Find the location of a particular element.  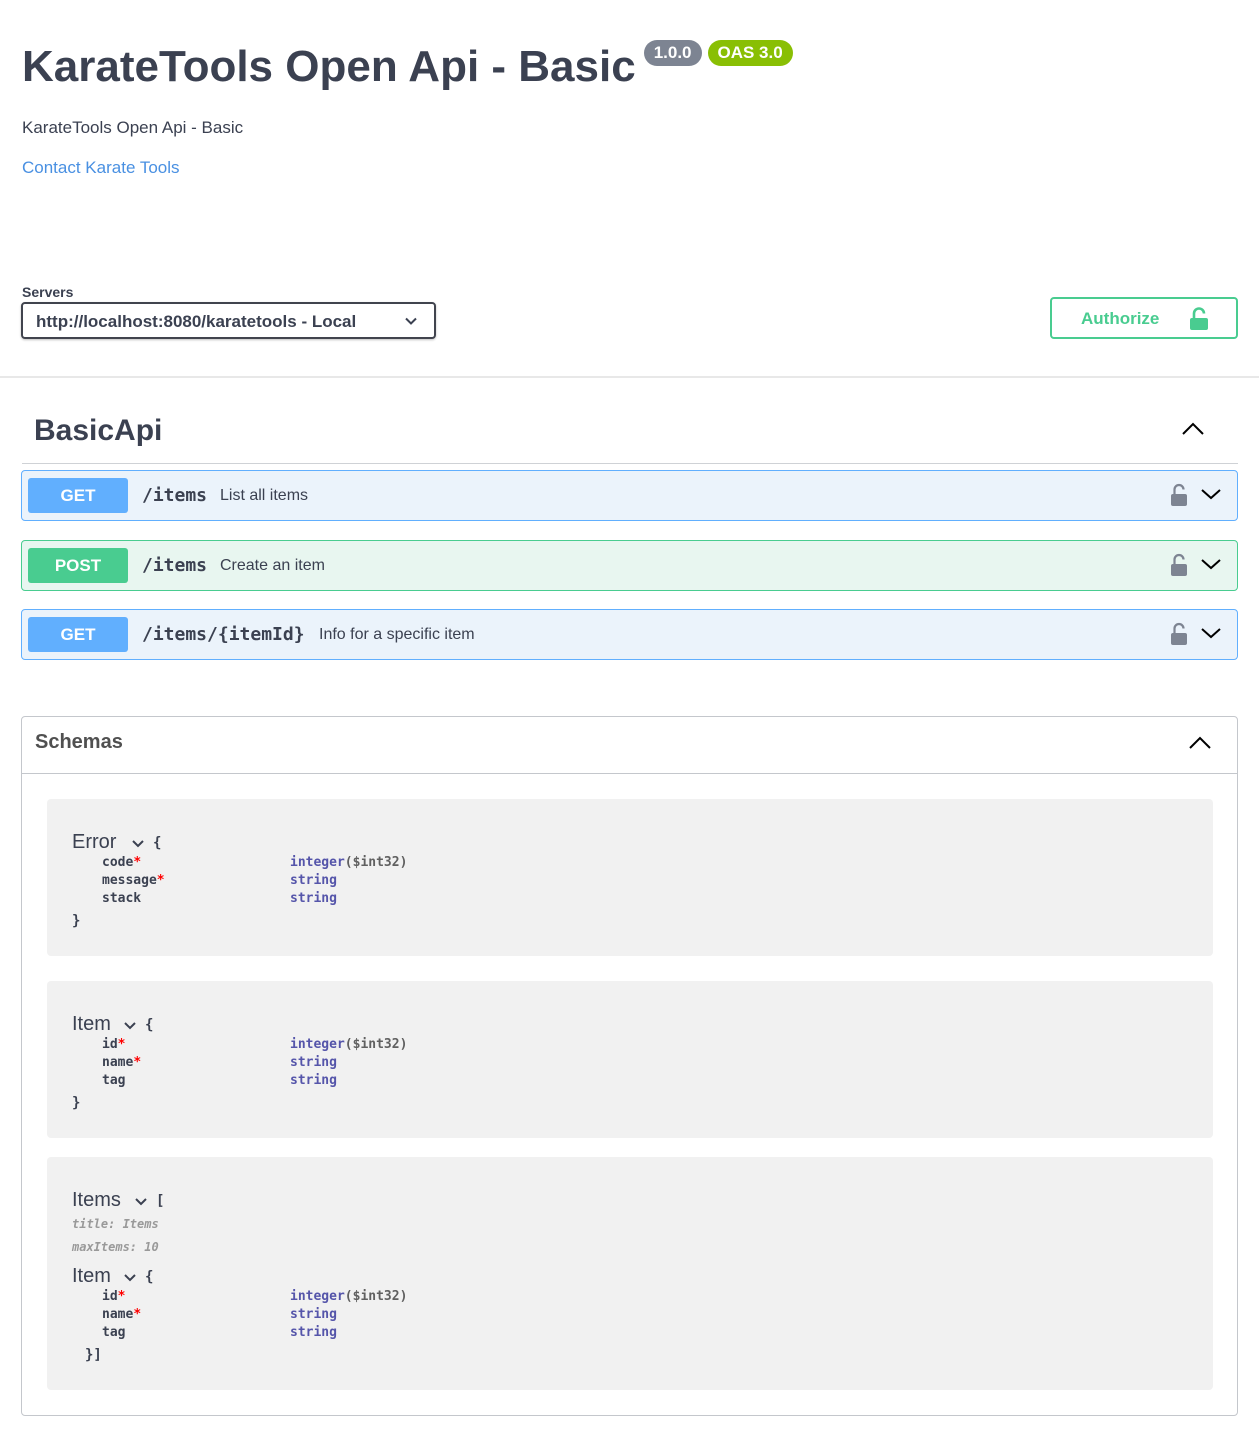

api-description: KarateTools Open Api - Basic is located at coordinates (133, 127).